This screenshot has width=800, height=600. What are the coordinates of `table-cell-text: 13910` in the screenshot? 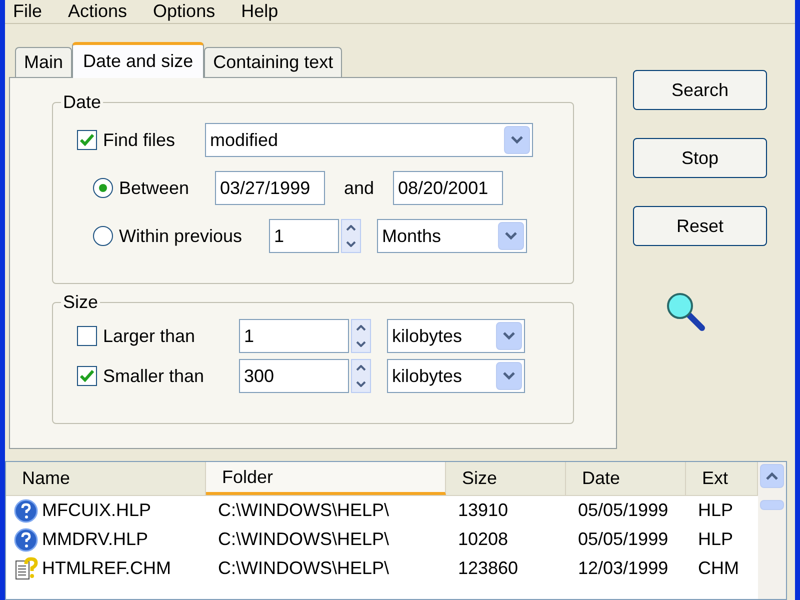 It's located at (483, 510).